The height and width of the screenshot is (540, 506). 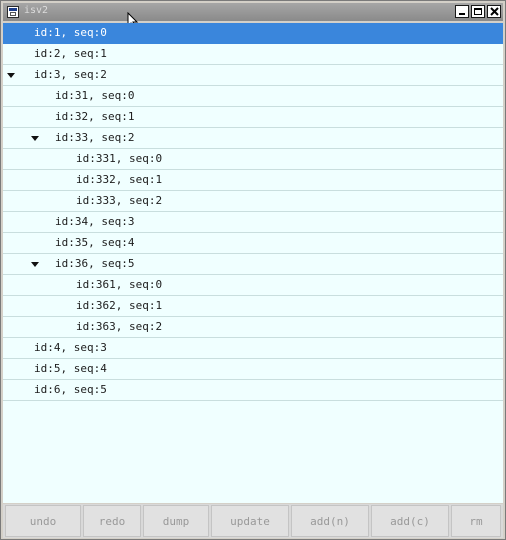 What do you see at coordinates (478, 11) in the screenshot?
I see `maximize-button` at bounding box center [478, 11].